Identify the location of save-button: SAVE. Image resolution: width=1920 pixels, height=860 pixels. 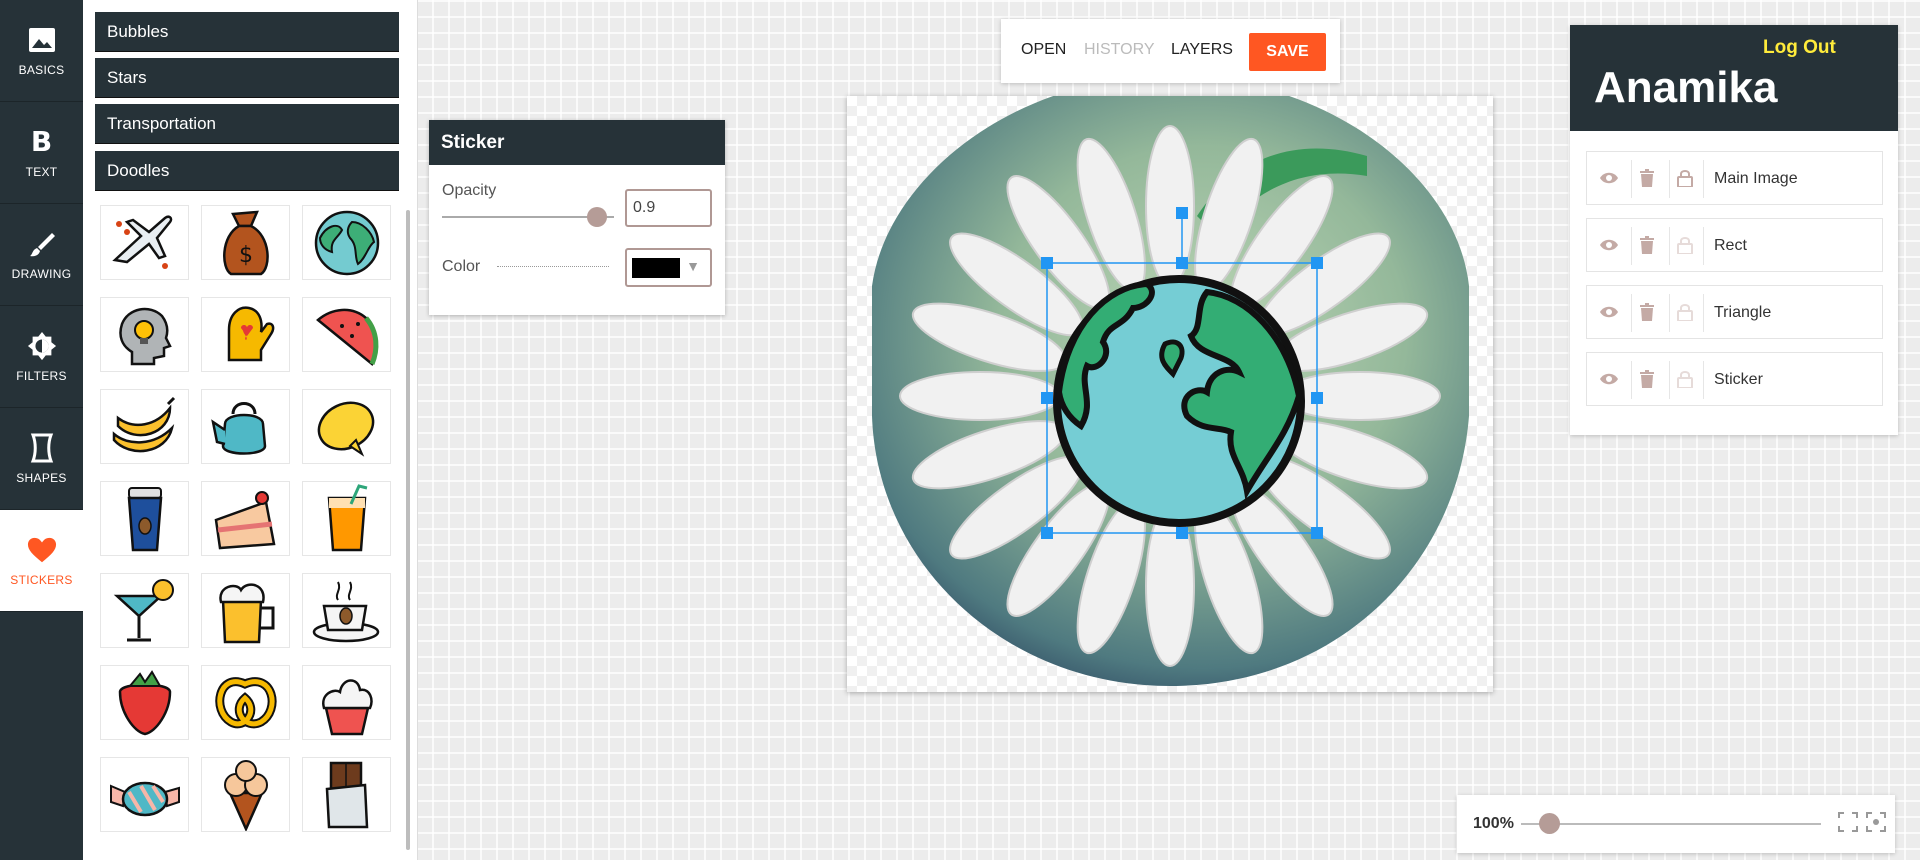
(1287, 52).